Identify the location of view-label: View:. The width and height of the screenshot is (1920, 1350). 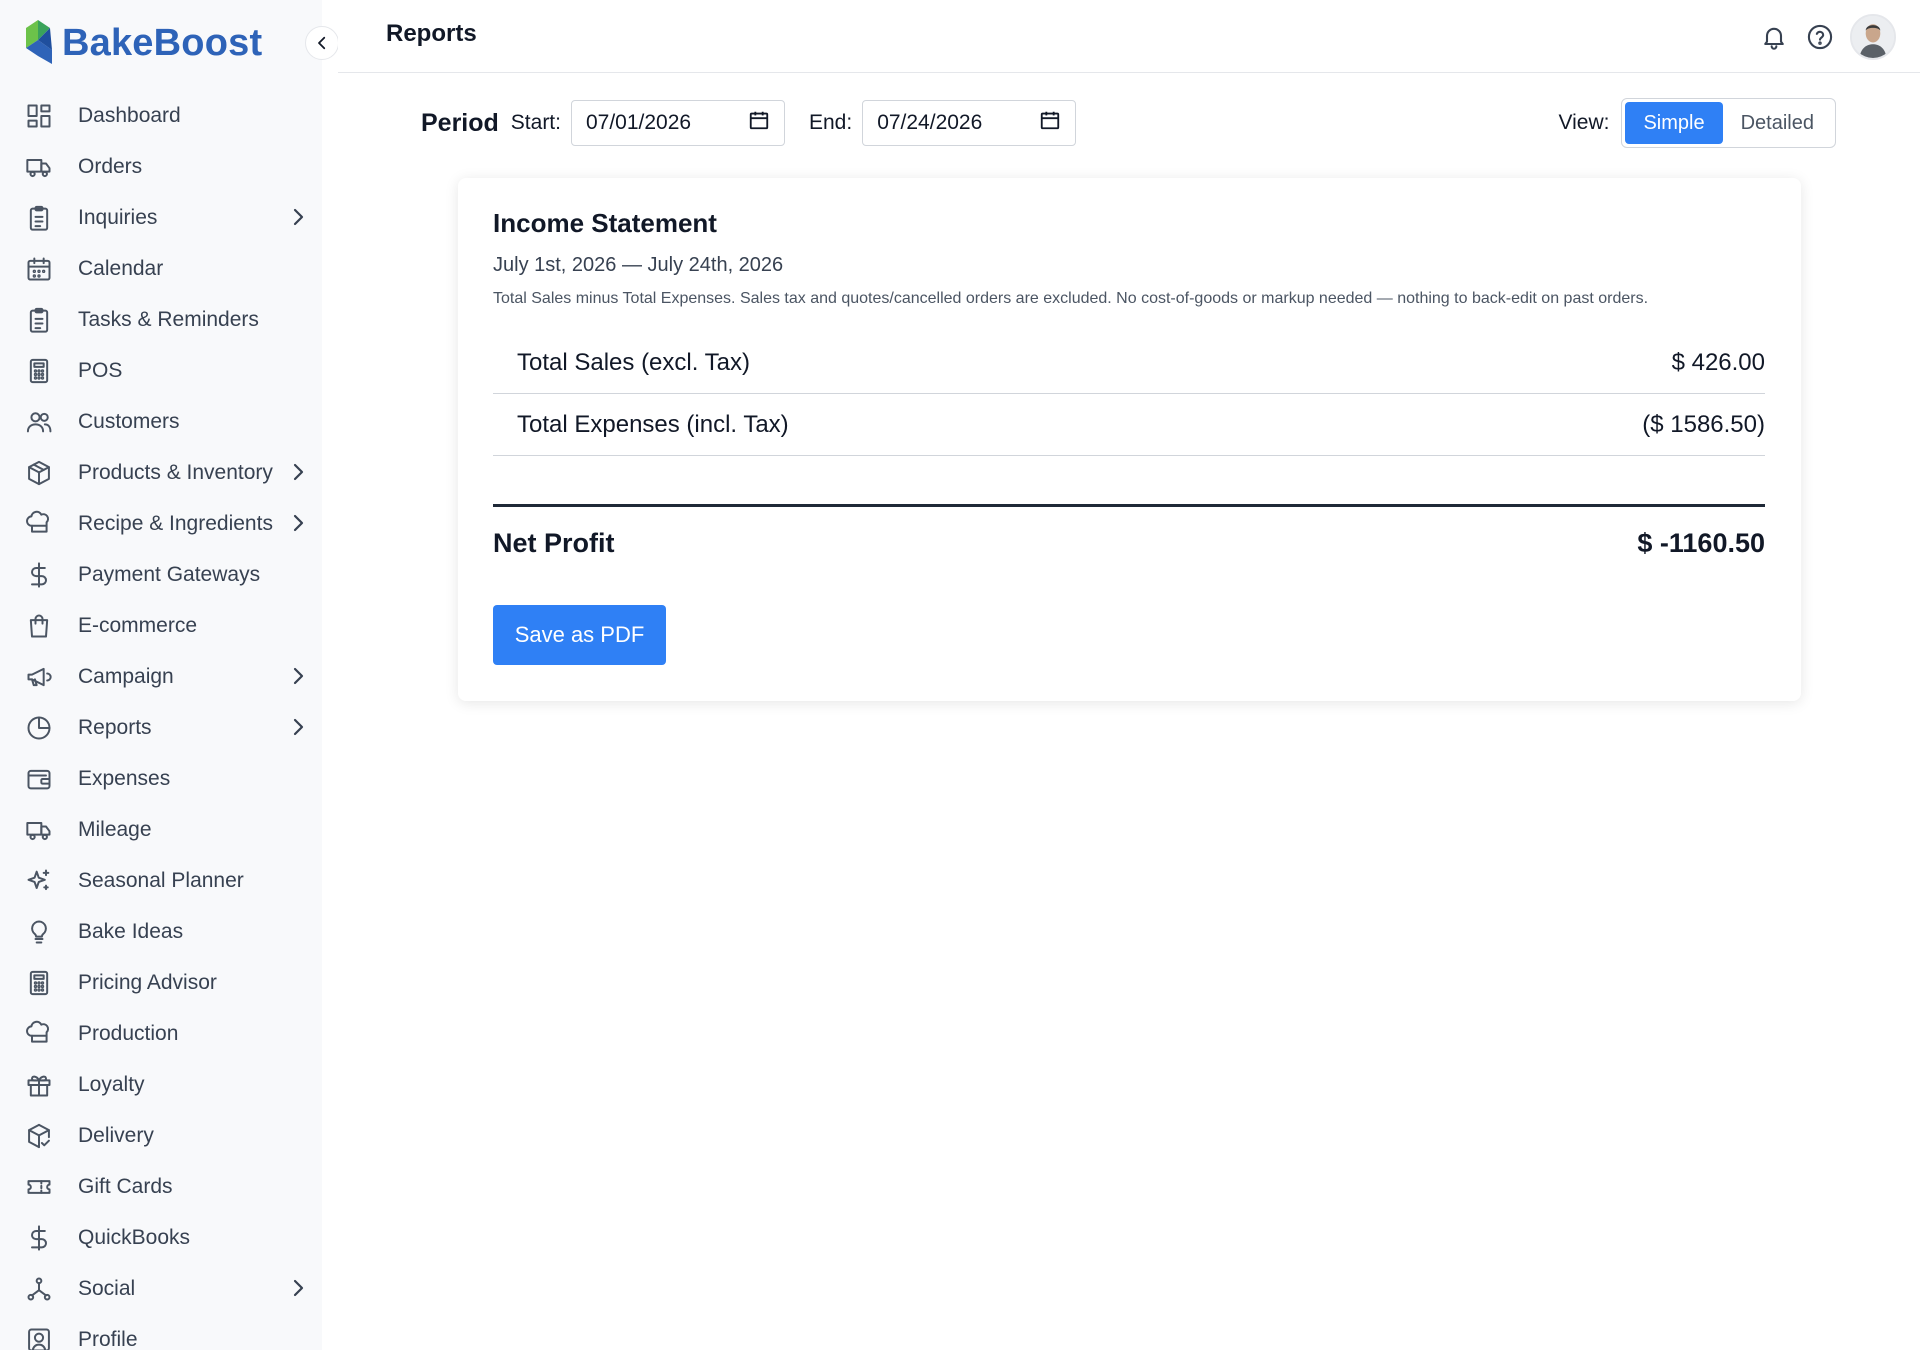
(1584, 122).